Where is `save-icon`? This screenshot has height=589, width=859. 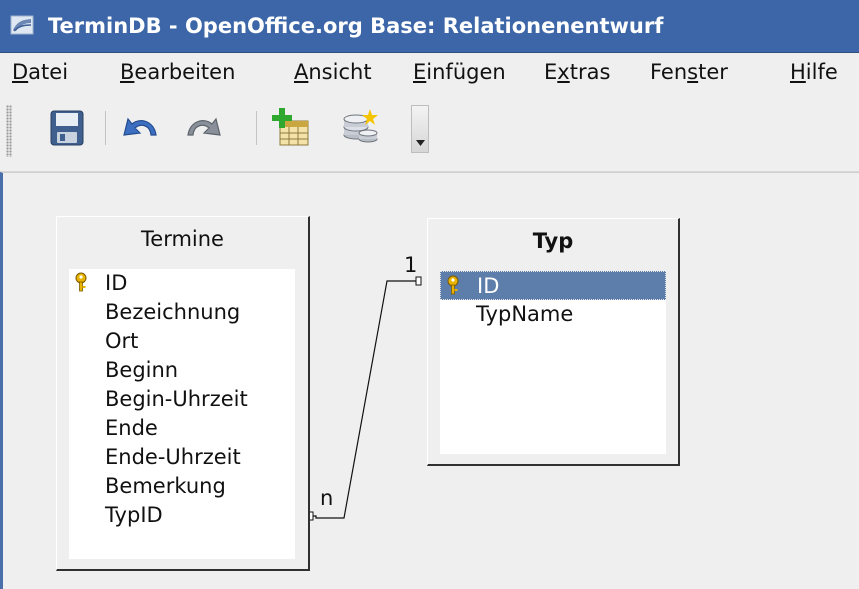 save-icon is located at coordinates (67, 128).